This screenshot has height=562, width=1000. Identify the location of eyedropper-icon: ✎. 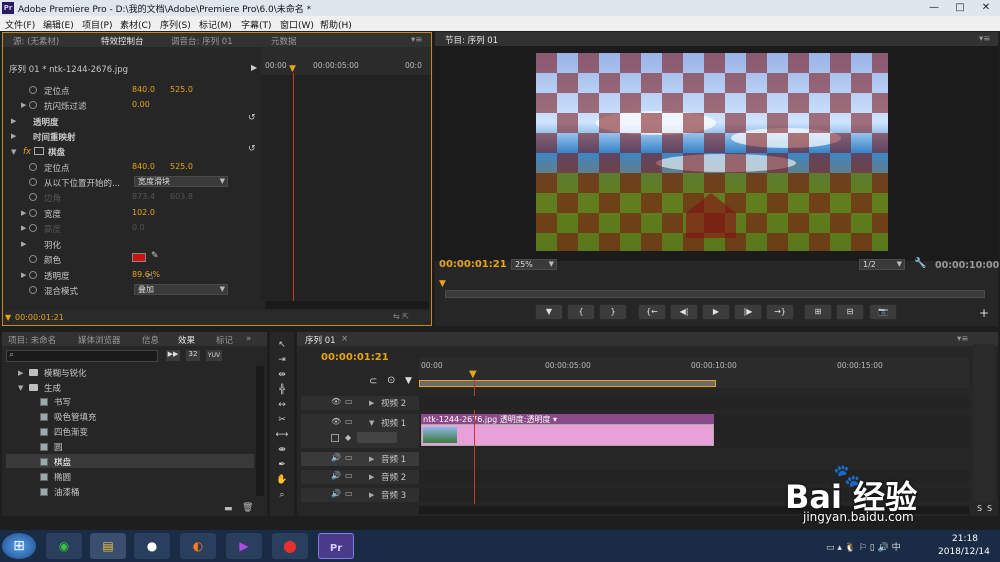
(155, 256).